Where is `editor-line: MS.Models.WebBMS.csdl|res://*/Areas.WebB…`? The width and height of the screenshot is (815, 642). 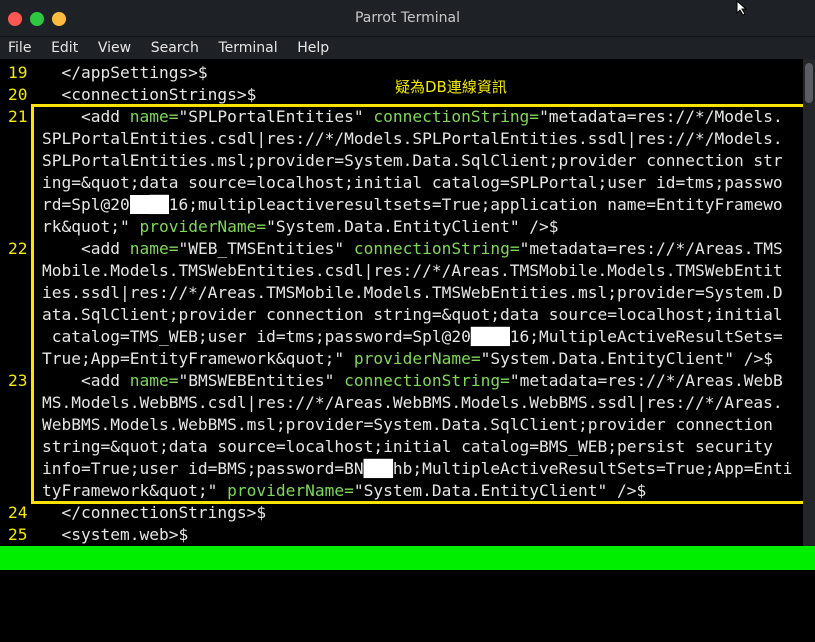
editor-line: MS.Models.WebBMS.csdl|res://*/Areas.WebB… is located at coordinates (401, 403).